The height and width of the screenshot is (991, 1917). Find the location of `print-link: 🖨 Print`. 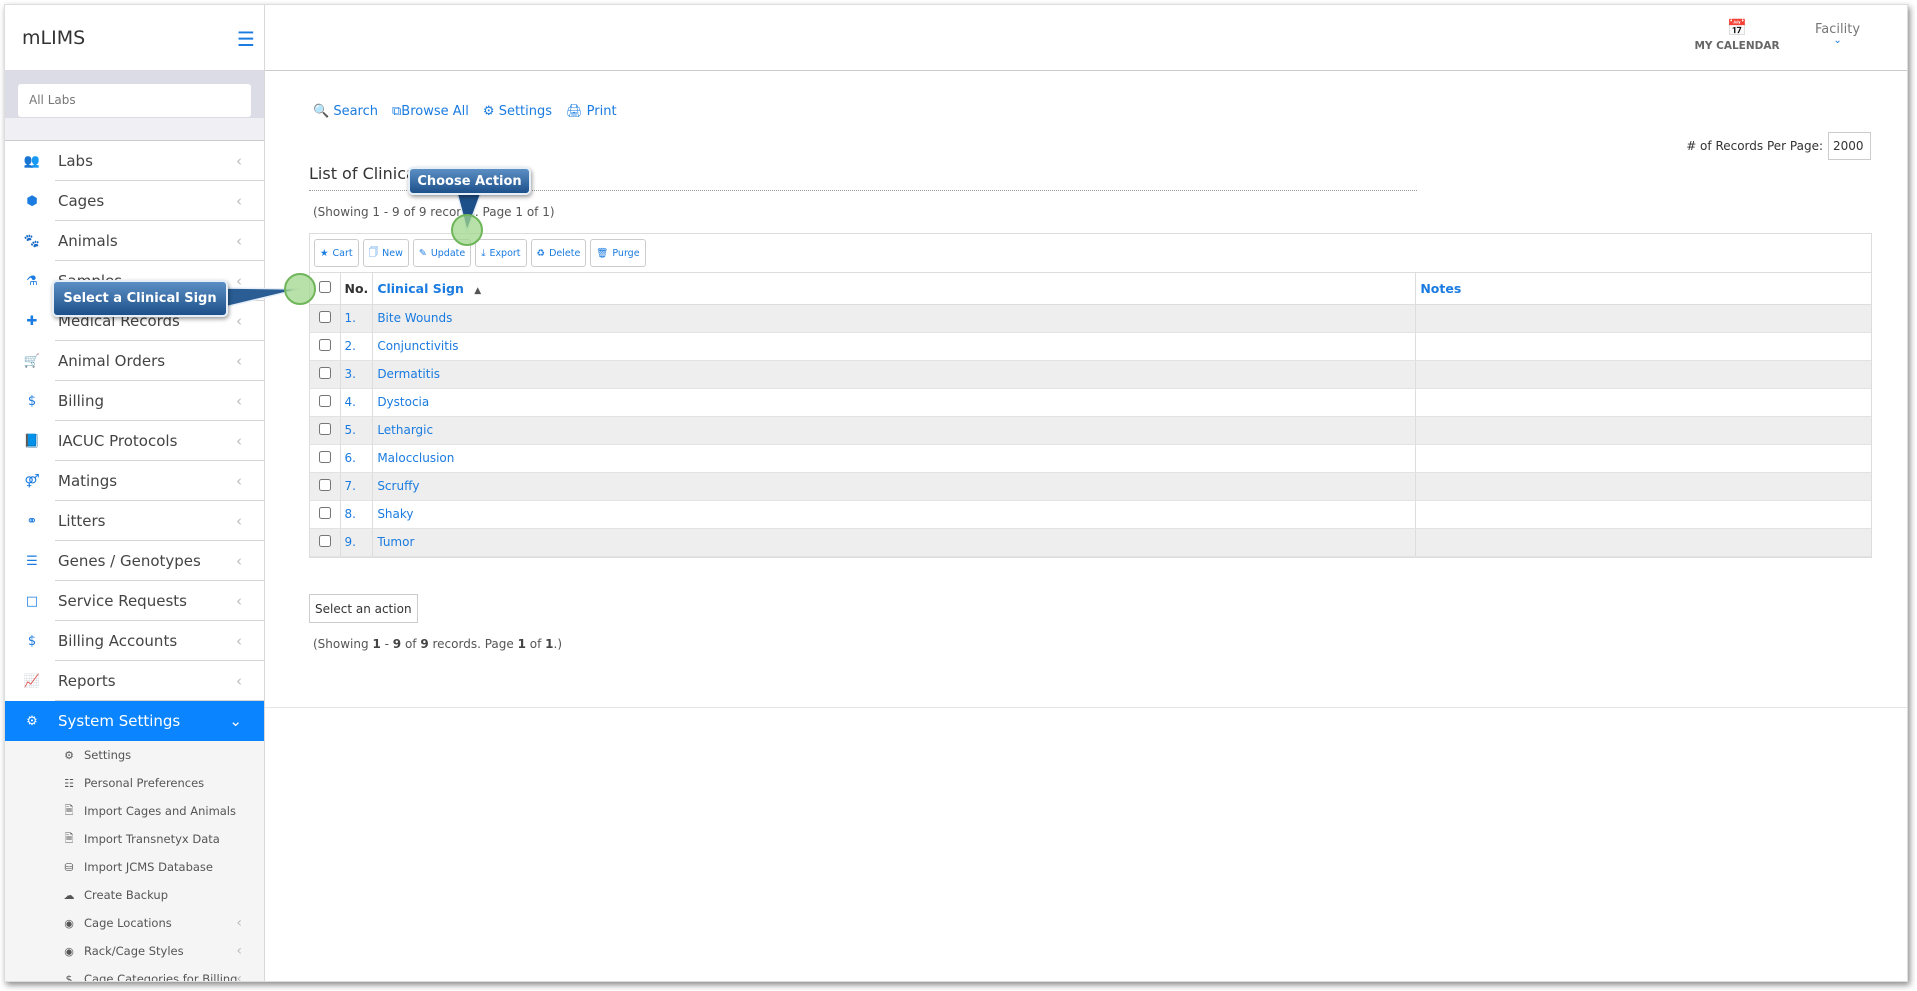

print-link: 🖨 Print is located at coordinates (591, 111).